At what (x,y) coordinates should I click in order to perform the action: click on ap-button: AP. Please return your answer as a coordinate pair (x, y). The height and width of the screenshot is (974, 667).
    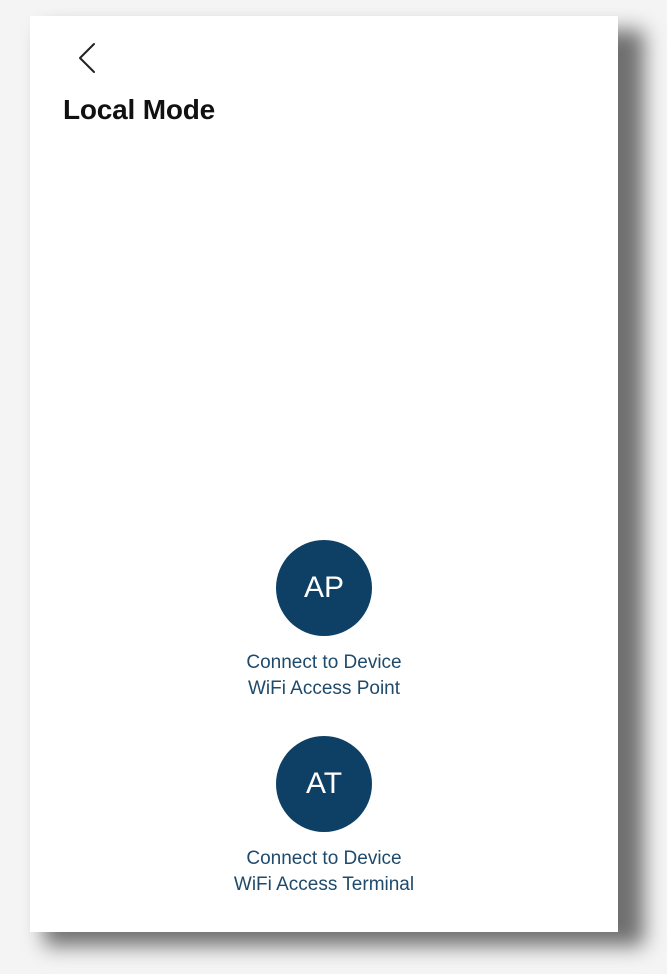
    Looking at the image, I should click on (324, 588).